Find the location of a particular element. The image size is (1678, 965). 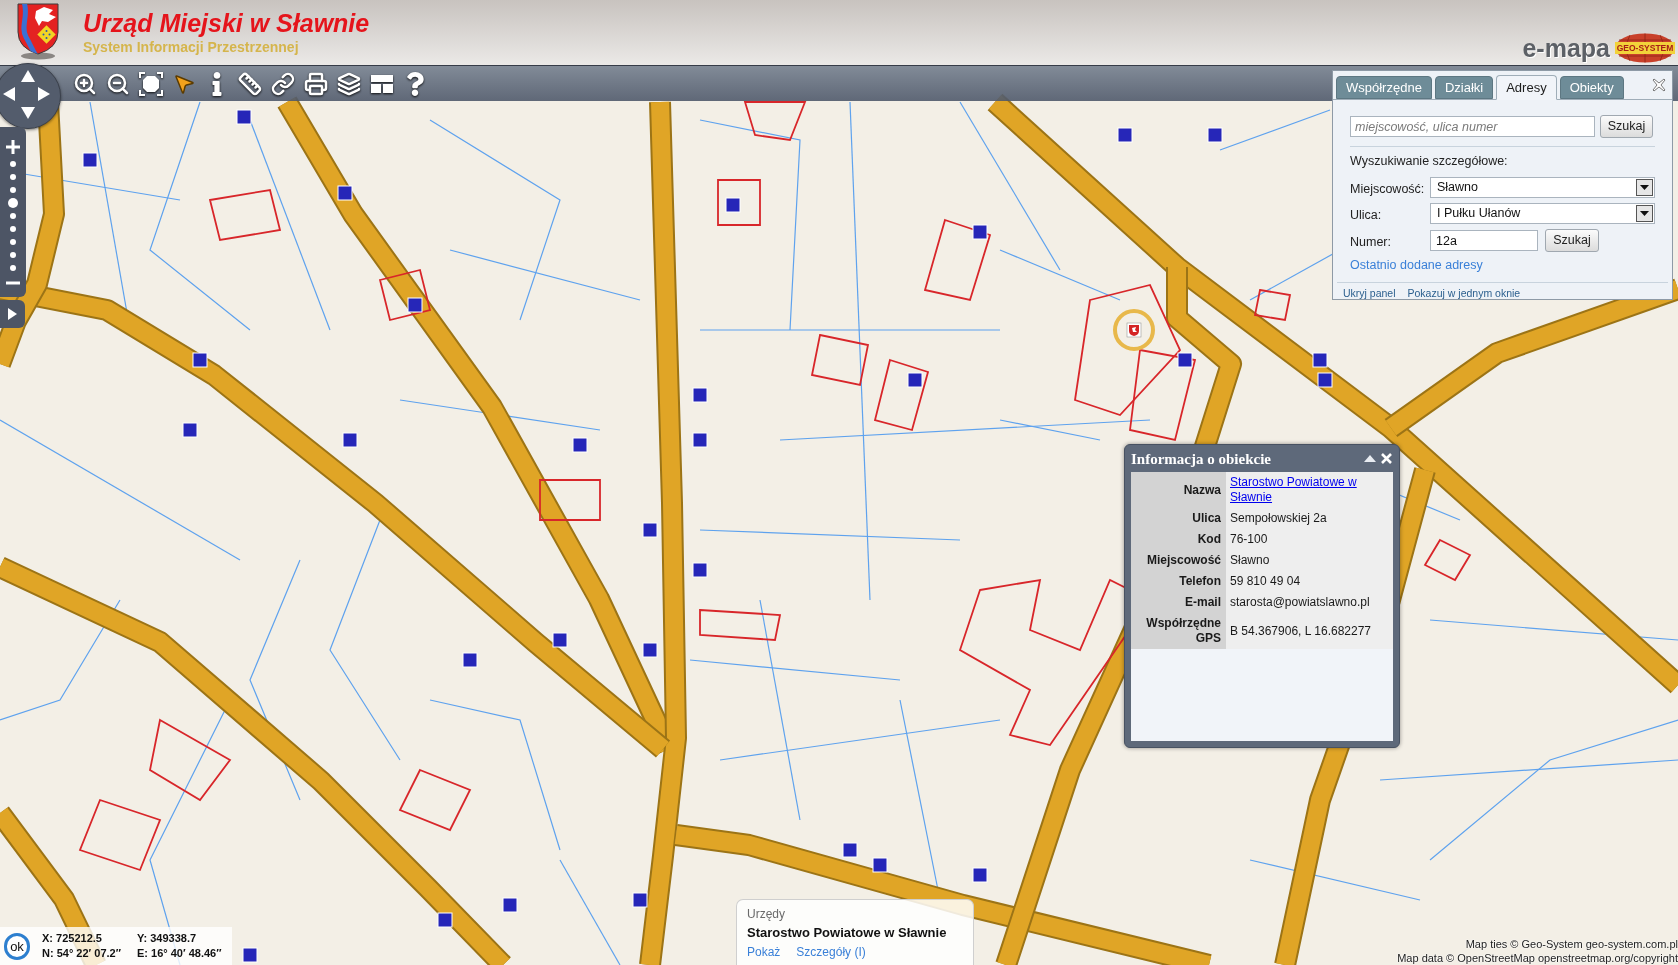

attribution-text: Map data © OpenStreetMap openstreetmap.org/copyright is located at coordinates (1537, 958).